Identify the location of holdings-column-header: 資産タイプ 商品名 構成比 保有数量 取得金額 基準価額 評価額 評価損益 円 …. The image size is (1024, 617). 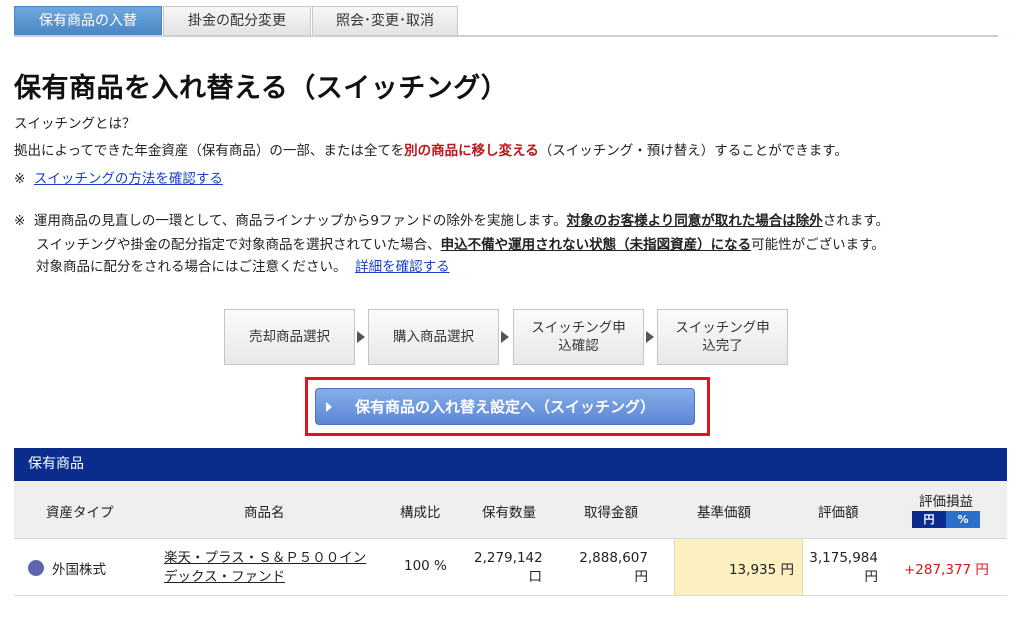
(510, 510).